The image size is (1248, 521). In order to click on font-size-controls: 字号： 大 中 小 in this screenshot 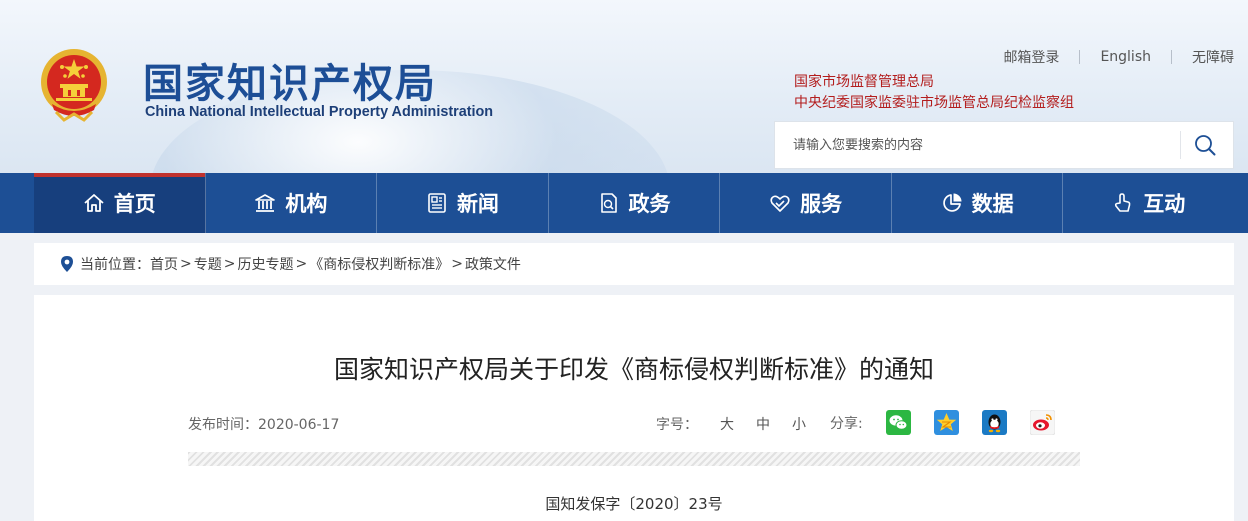, I will do `click(731, 424)`.